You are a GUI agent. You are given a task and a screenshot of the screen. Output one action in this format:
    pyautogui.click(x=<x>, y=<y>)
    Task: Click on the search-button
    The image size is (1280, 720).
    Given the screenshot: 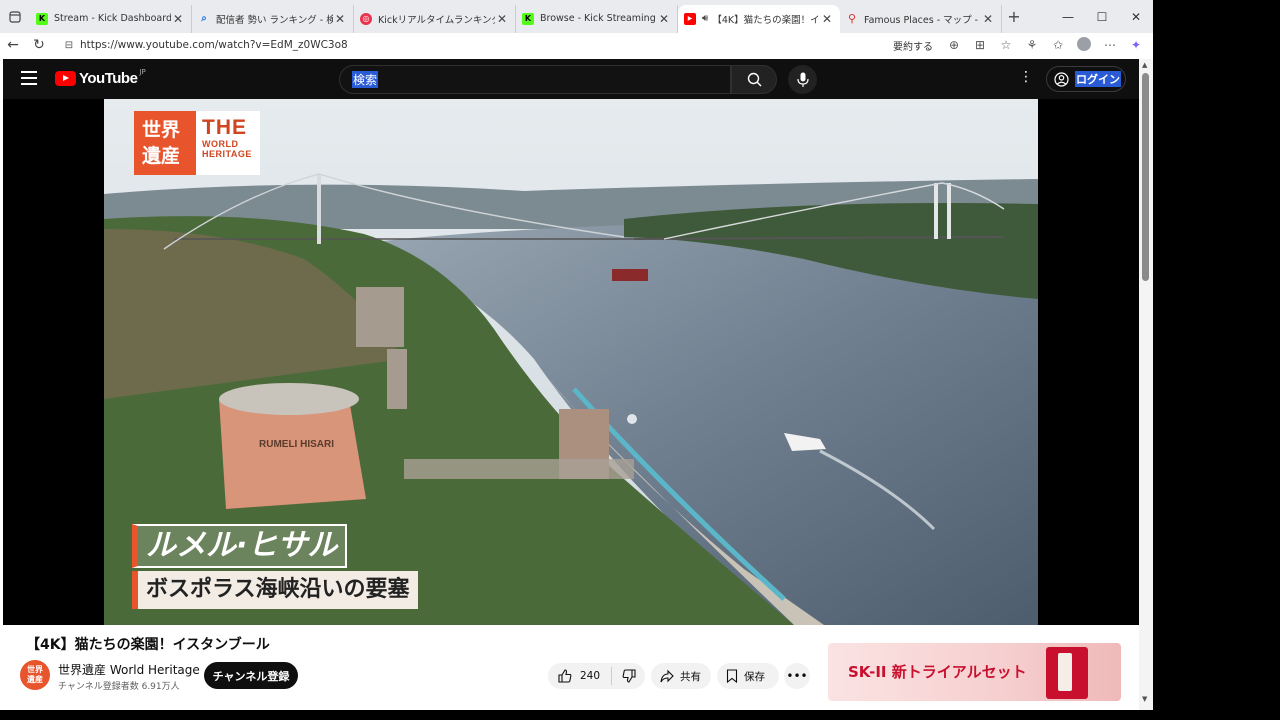 What is the action you would take?
    pyautogui.click(x=754, y=79)
    